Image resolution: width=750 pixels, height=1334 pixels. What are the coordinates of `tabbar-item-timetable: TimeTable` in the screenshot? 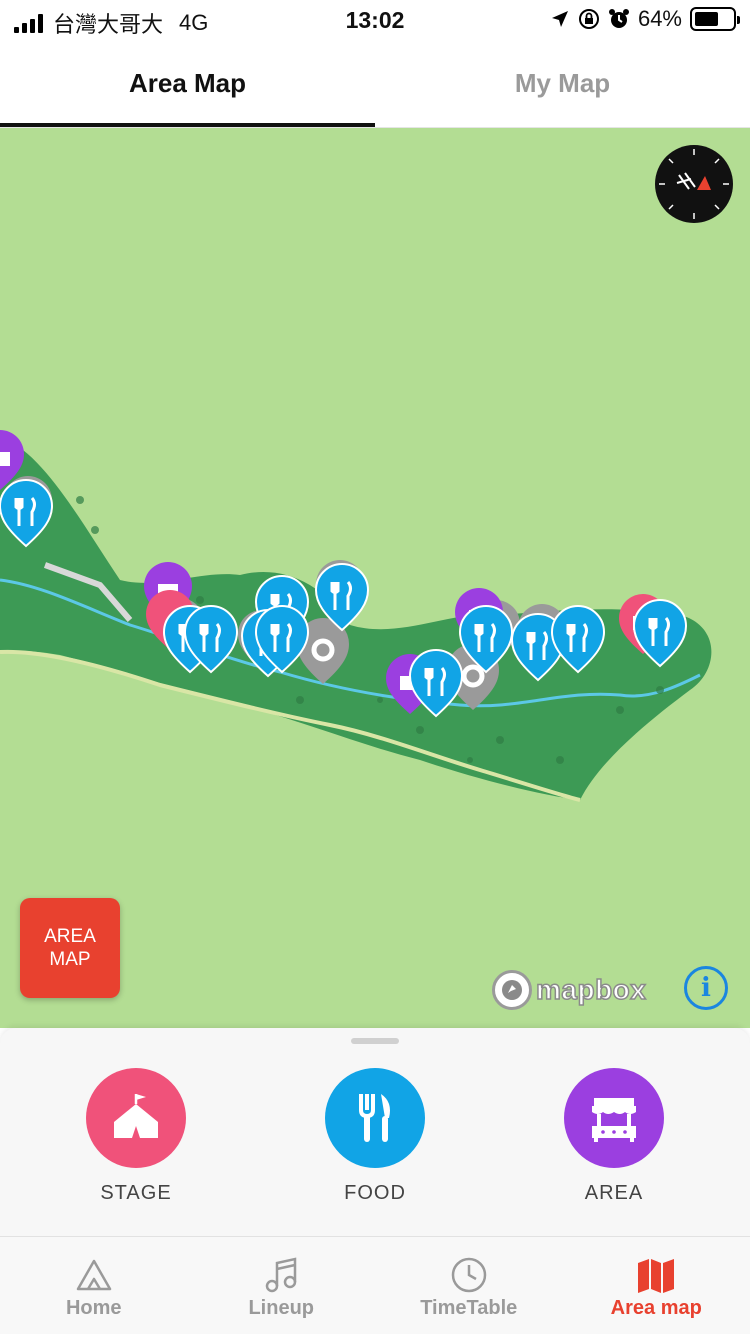 It's located at (469, 1285).